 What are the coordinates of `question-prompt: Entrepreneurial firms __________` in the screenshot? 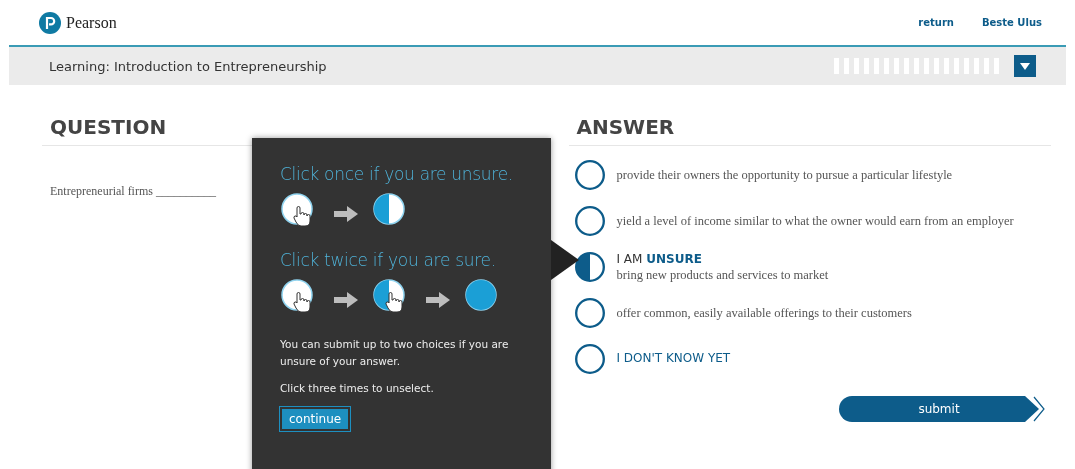 It's located at (133, 191).